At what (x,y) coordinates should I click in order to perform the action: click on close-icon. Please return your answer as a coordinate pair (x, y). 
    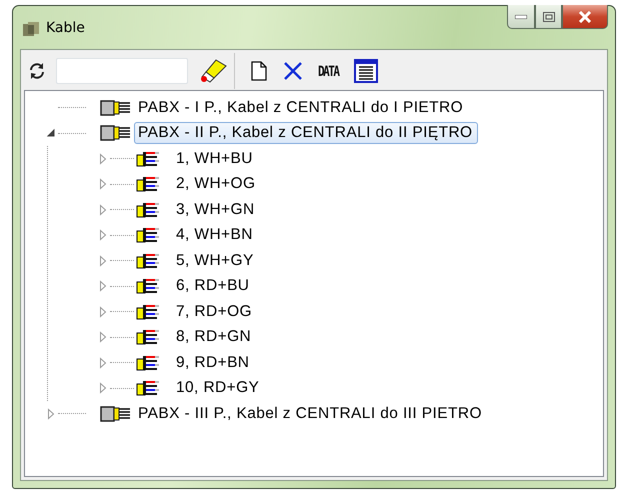
    Looking at the image, I should click on (585, 16).